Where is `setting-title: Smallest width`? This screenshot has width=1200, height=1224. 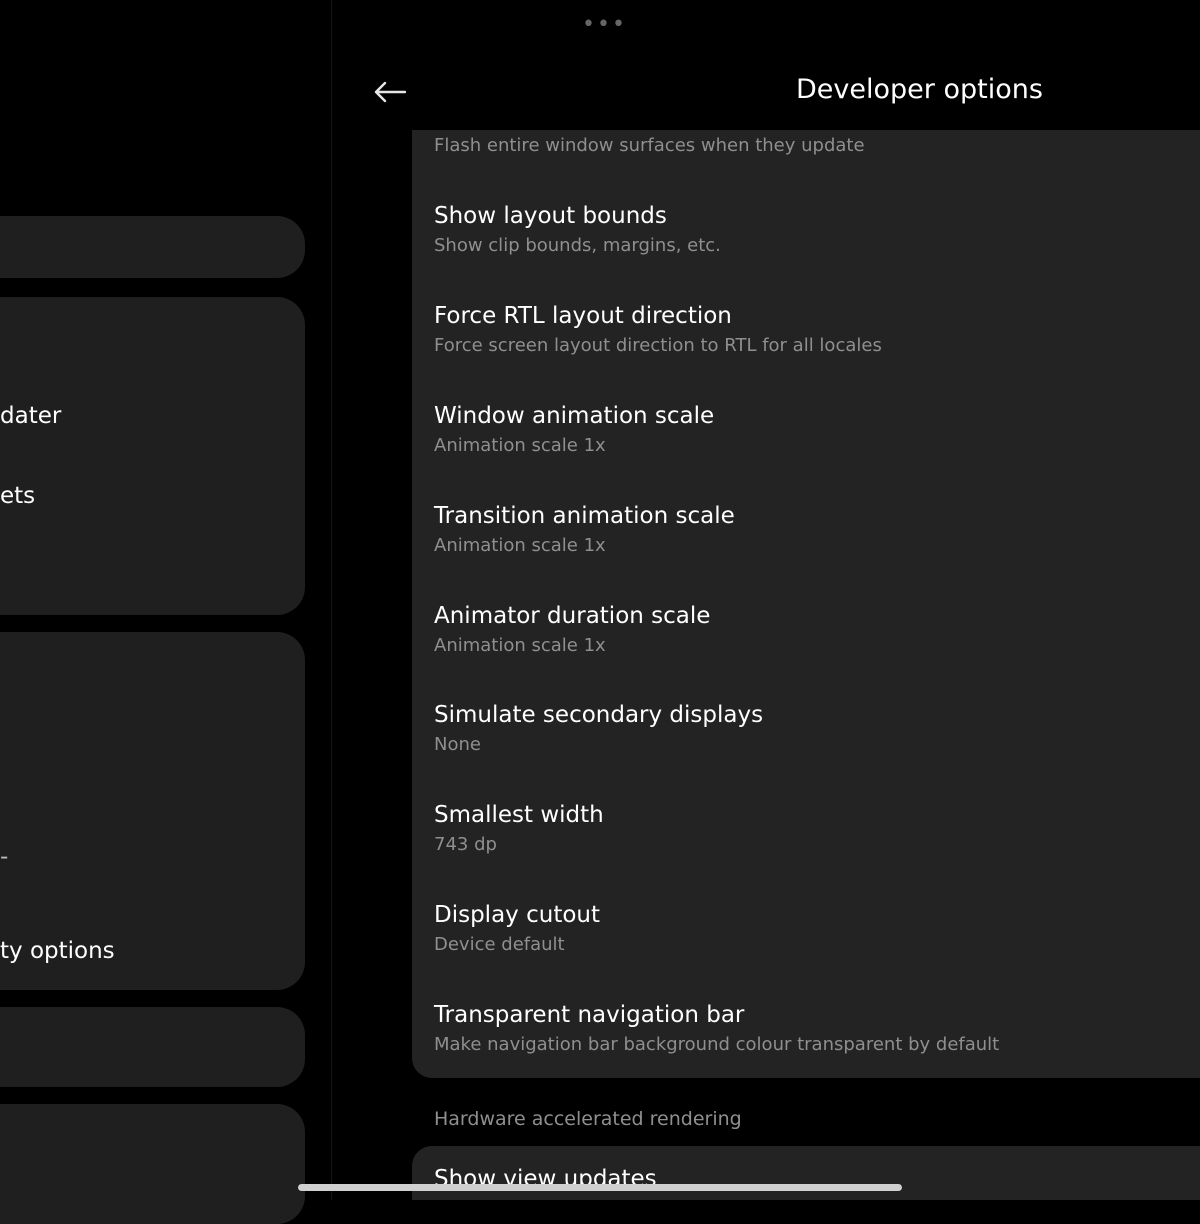 setting-title: Smallest width is located at coordinates (519, 815).